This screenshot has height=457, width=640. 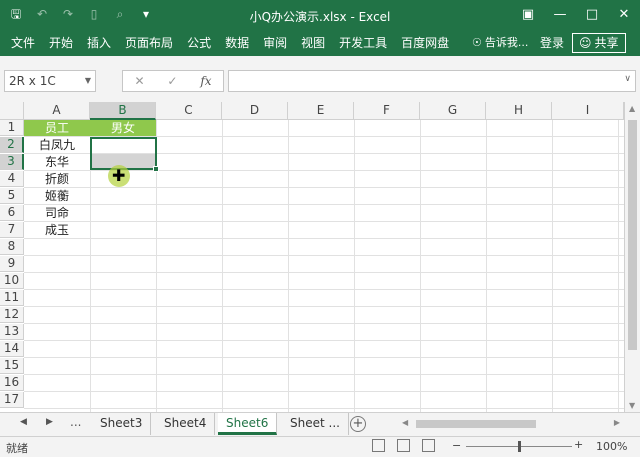 I want to click on chevron-down-icon: ▼, so click(x=88, y=81).